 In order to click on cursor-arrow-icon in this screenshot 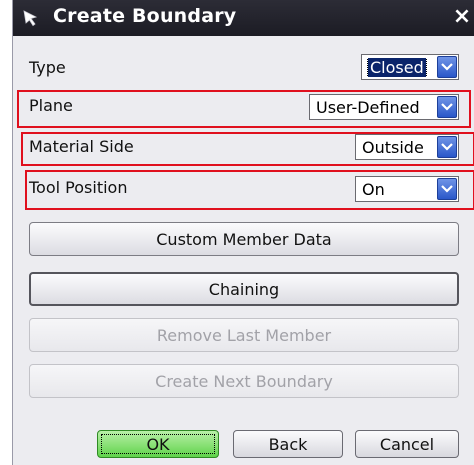, I will do `click(31, 18)`.